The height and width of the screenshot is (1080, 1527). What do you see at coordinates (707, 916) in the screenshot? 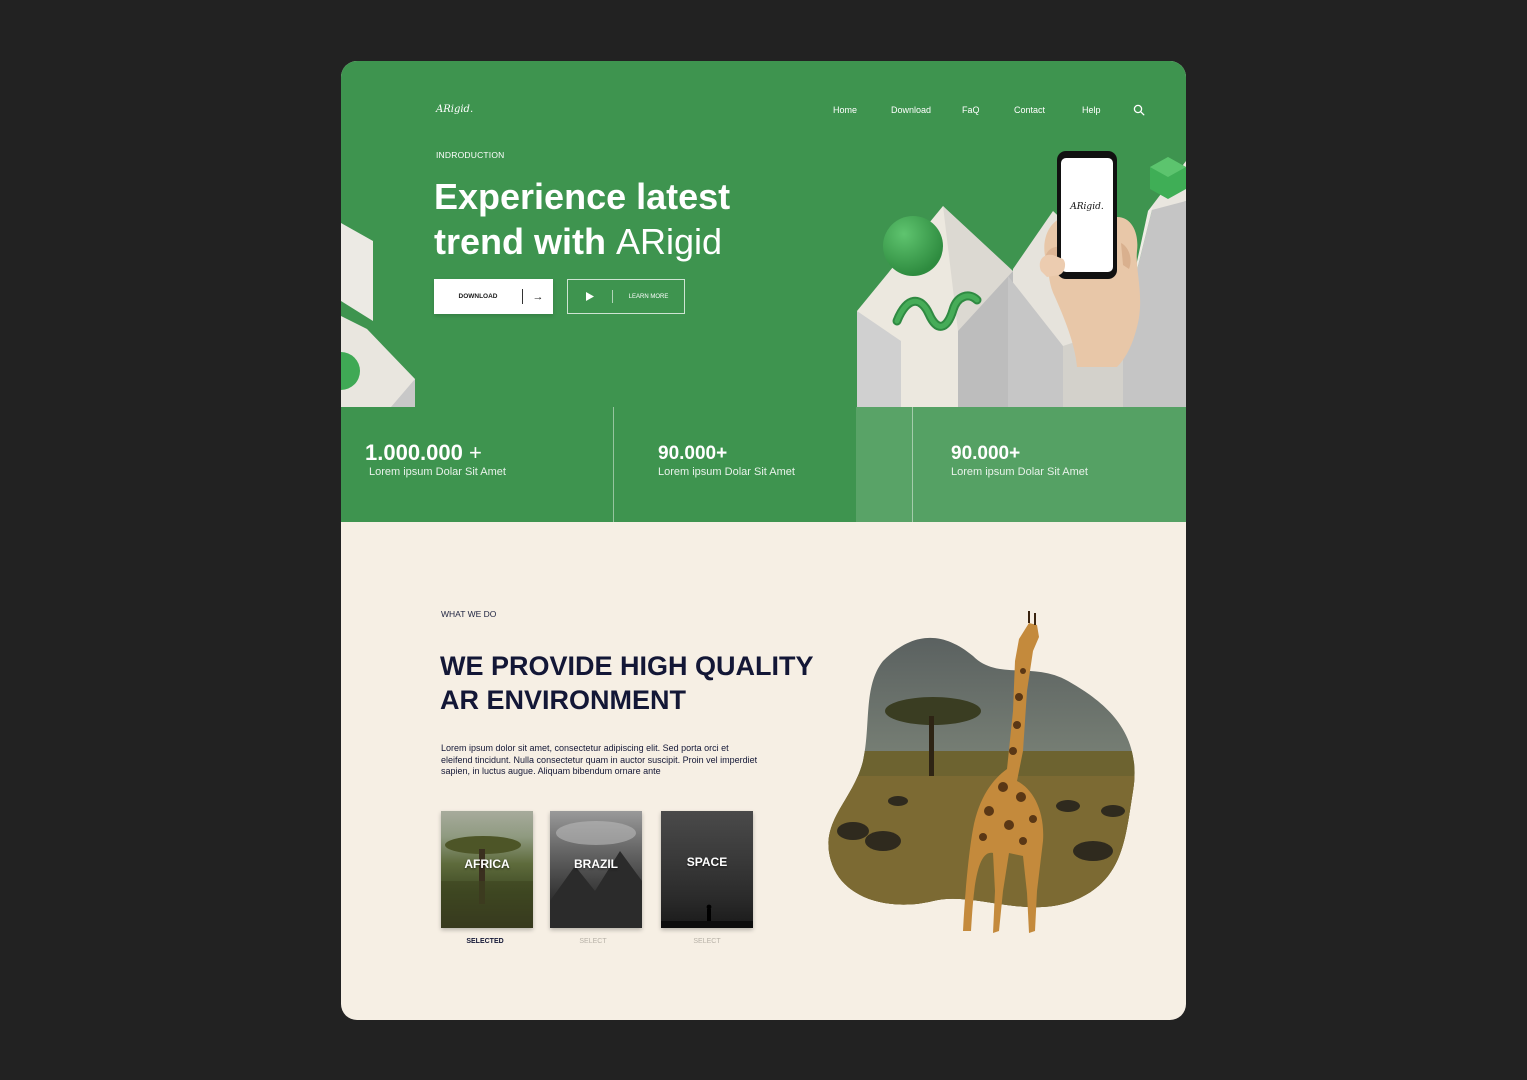
I see `person-silhouette-illustration` at bounding box center [707, 916].